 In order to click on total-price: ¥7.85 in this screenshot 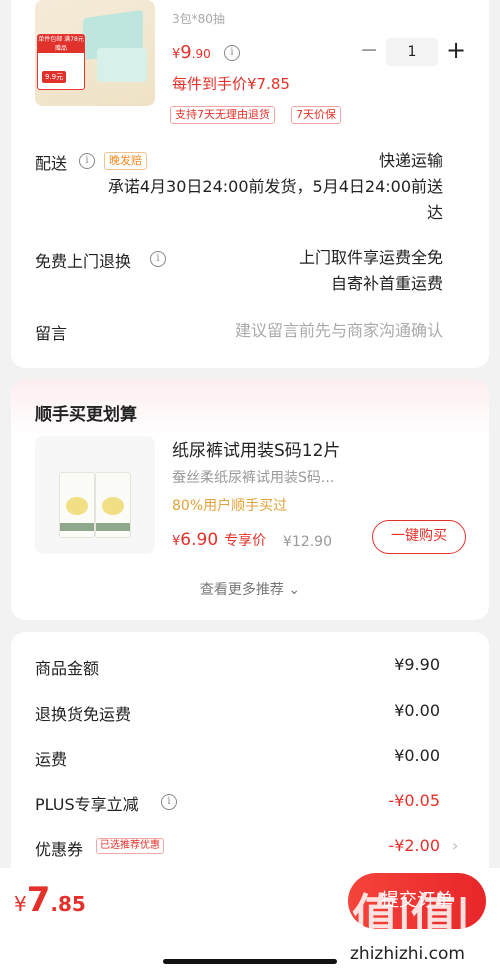, I will do `click(50, 900)`.